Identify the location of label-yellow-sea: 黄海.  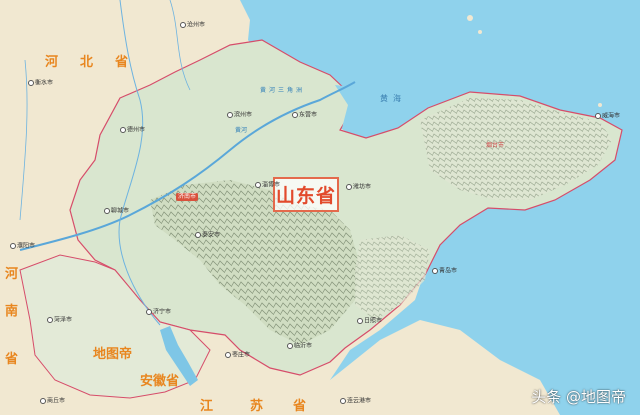
(393, 98).